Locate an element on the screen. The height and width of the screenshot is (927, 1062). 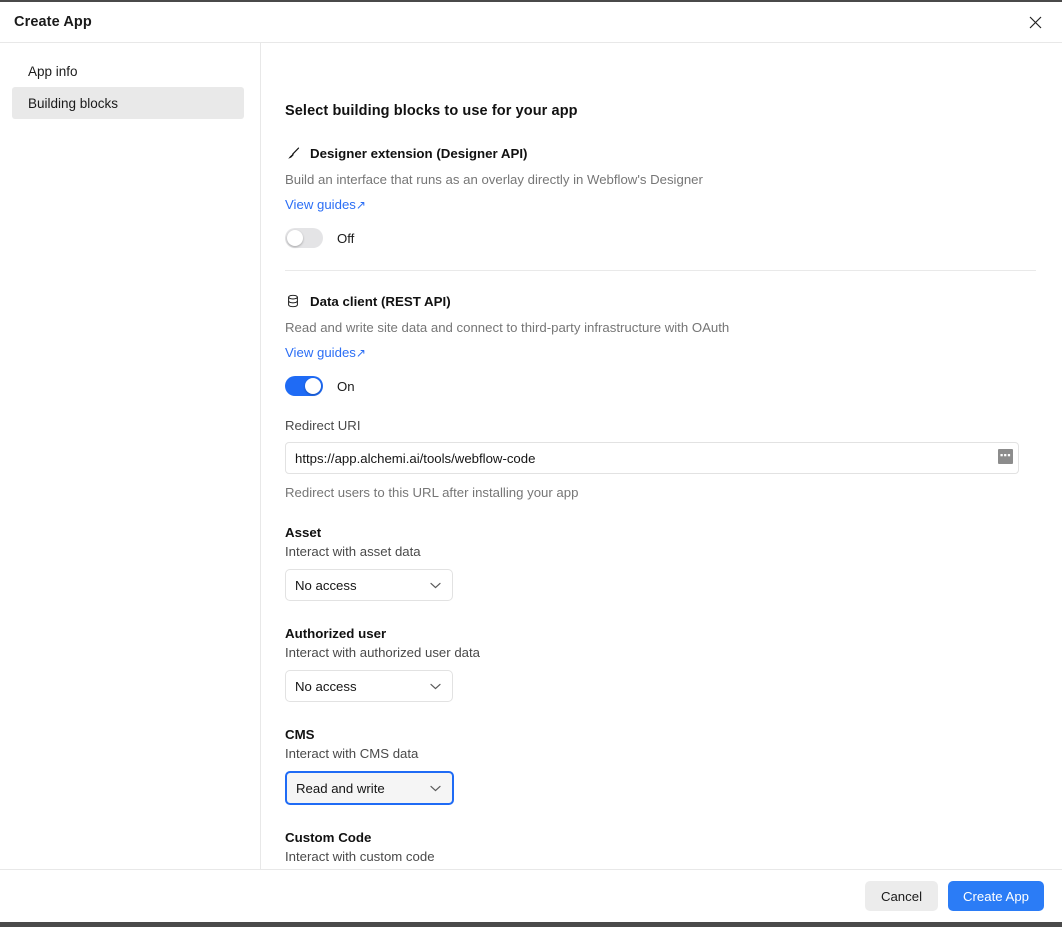
cms-access-select: Read and write is located at coordinates (369, 788).